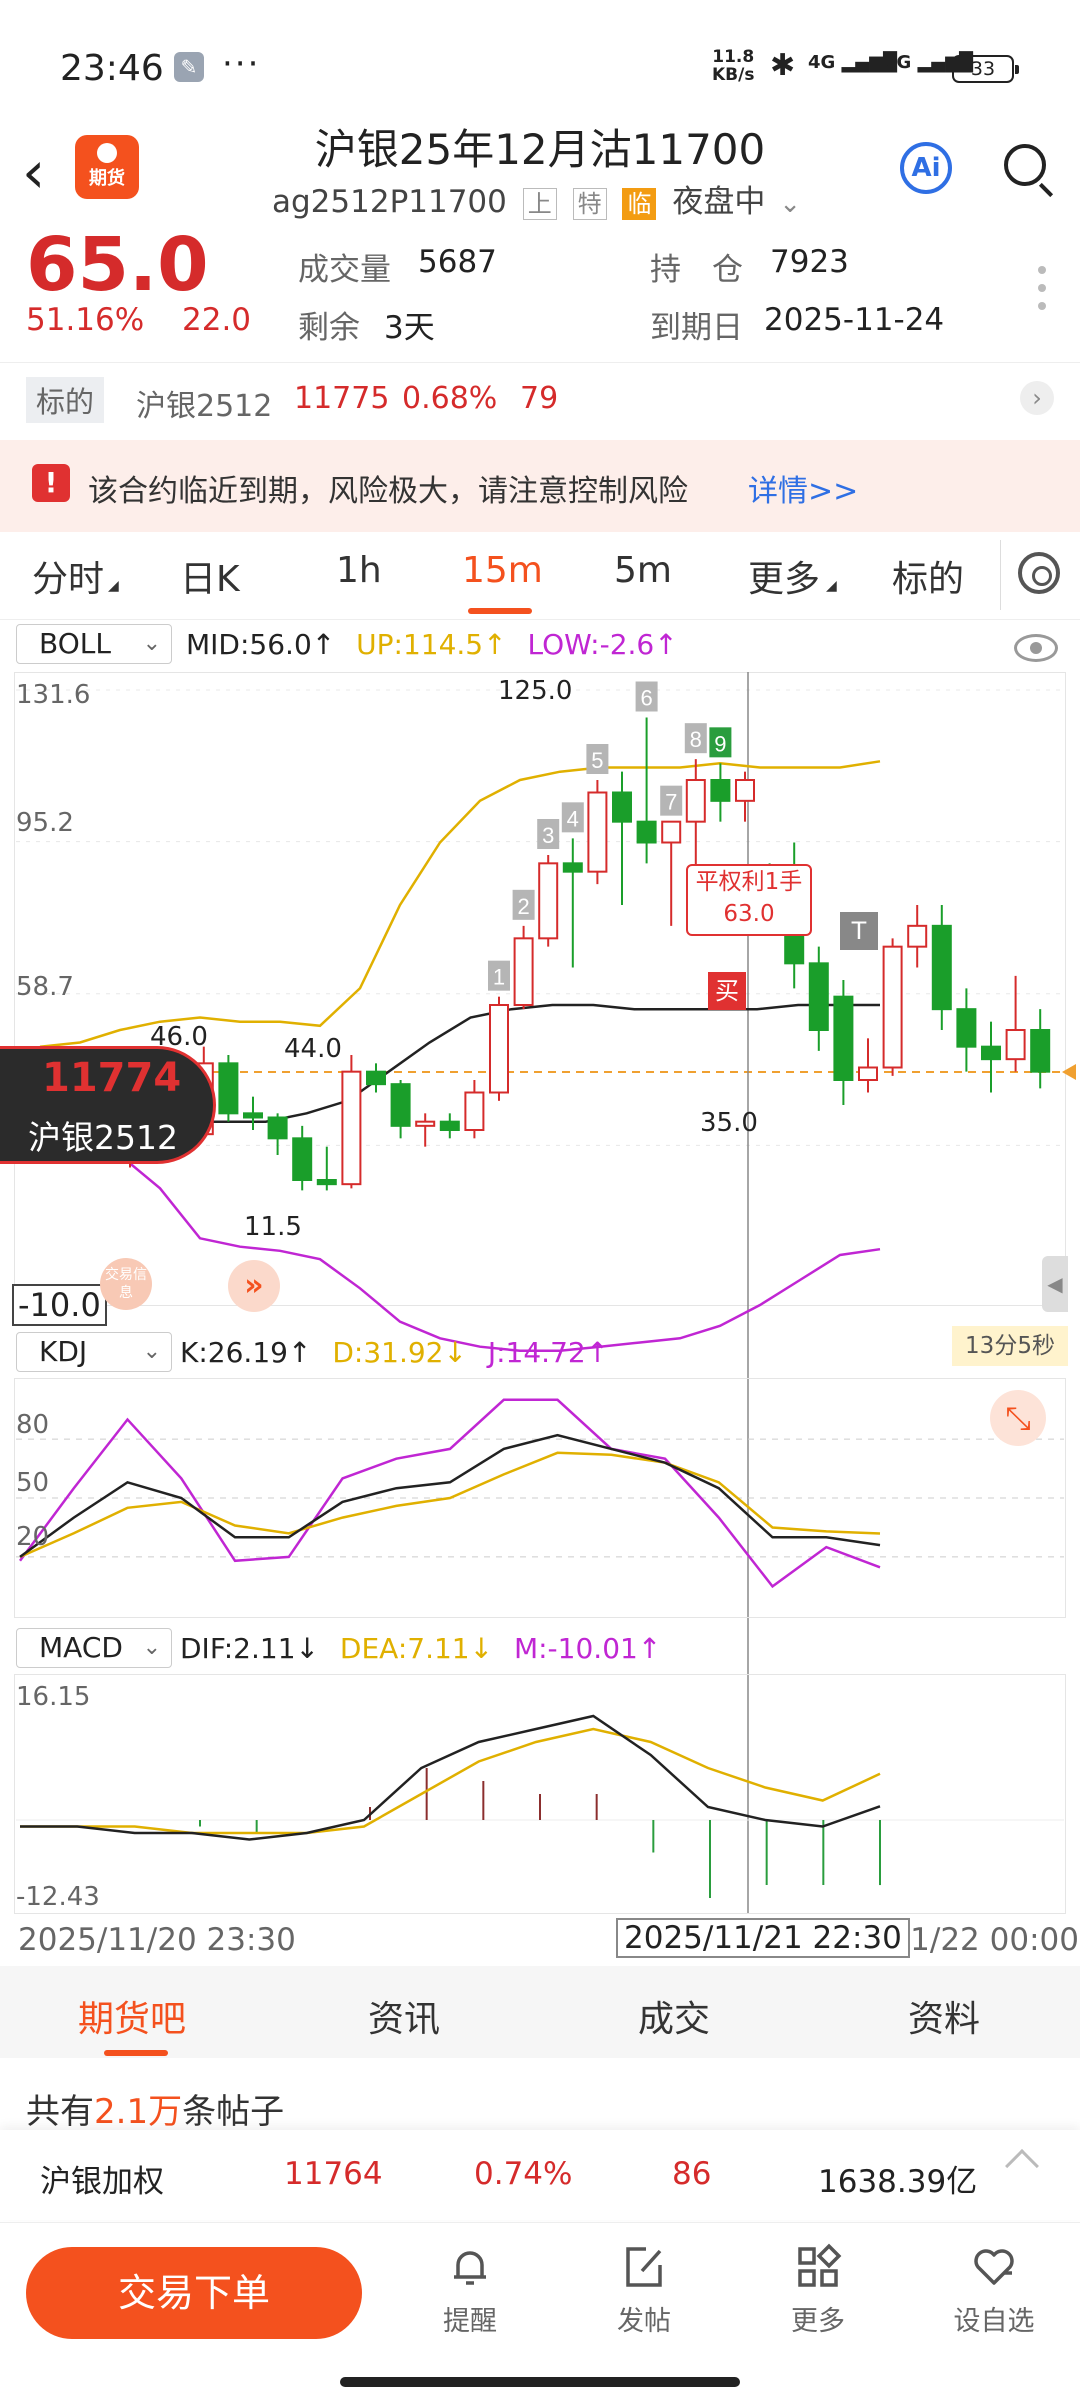  I want to click on content-tab-indicator, so click(136, 2053).